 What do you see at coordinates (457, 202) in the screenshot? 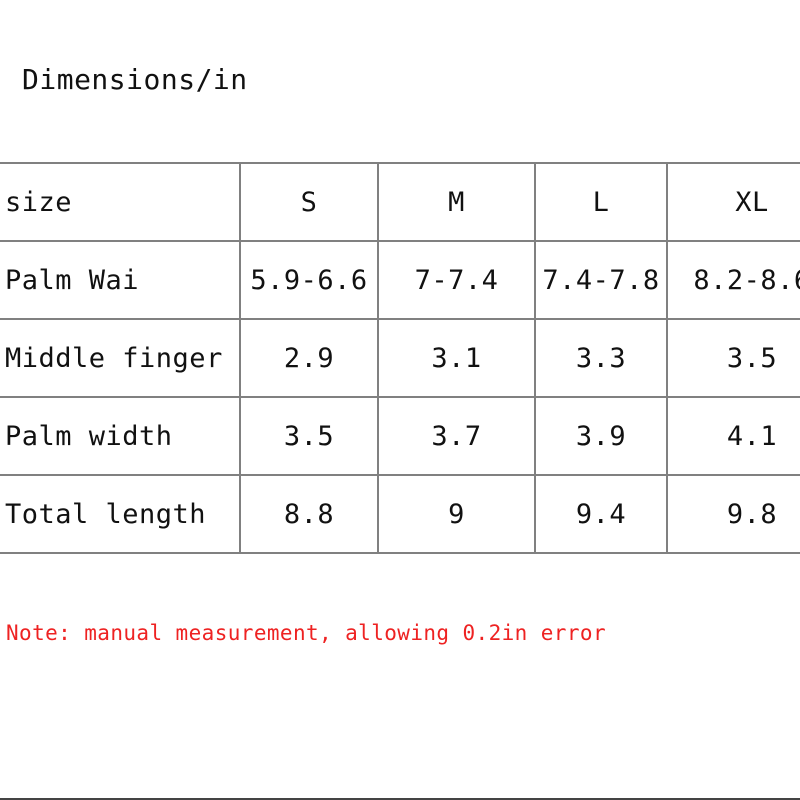
I see `column-header-m: M` at bounding box center [457, 202].